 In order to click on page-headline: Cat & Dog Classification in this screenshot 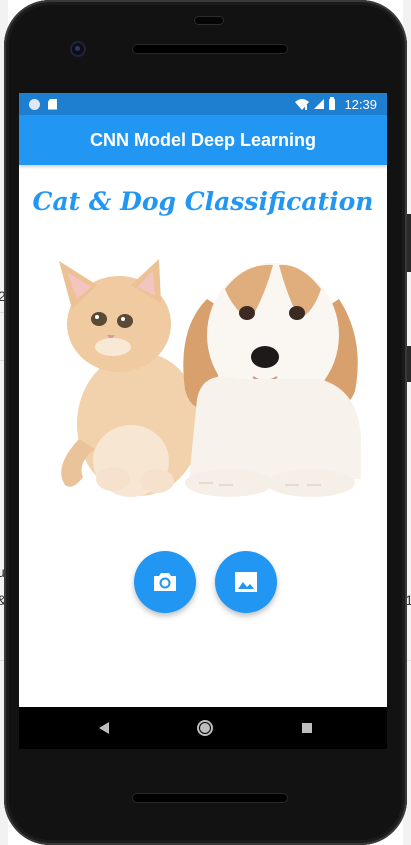, I will do `click(203, 201)`.